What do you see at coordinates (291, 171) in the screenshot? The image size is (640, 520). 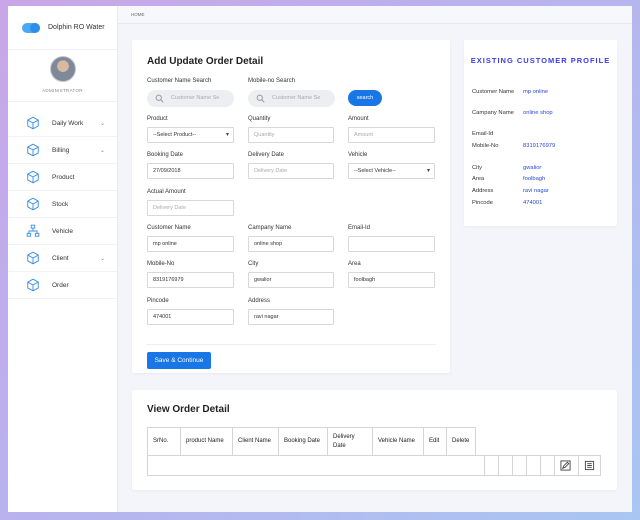 I see `delivery-date-input: Delivery Date` at bounding box center [291, 171].